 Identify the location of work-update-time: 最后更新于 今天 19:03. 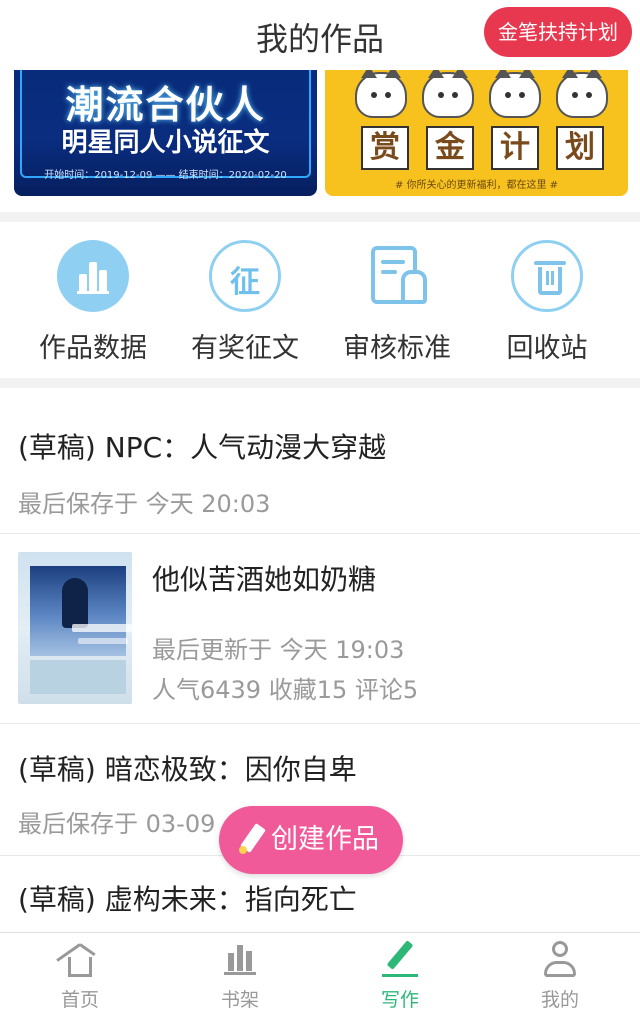
(278, 650).